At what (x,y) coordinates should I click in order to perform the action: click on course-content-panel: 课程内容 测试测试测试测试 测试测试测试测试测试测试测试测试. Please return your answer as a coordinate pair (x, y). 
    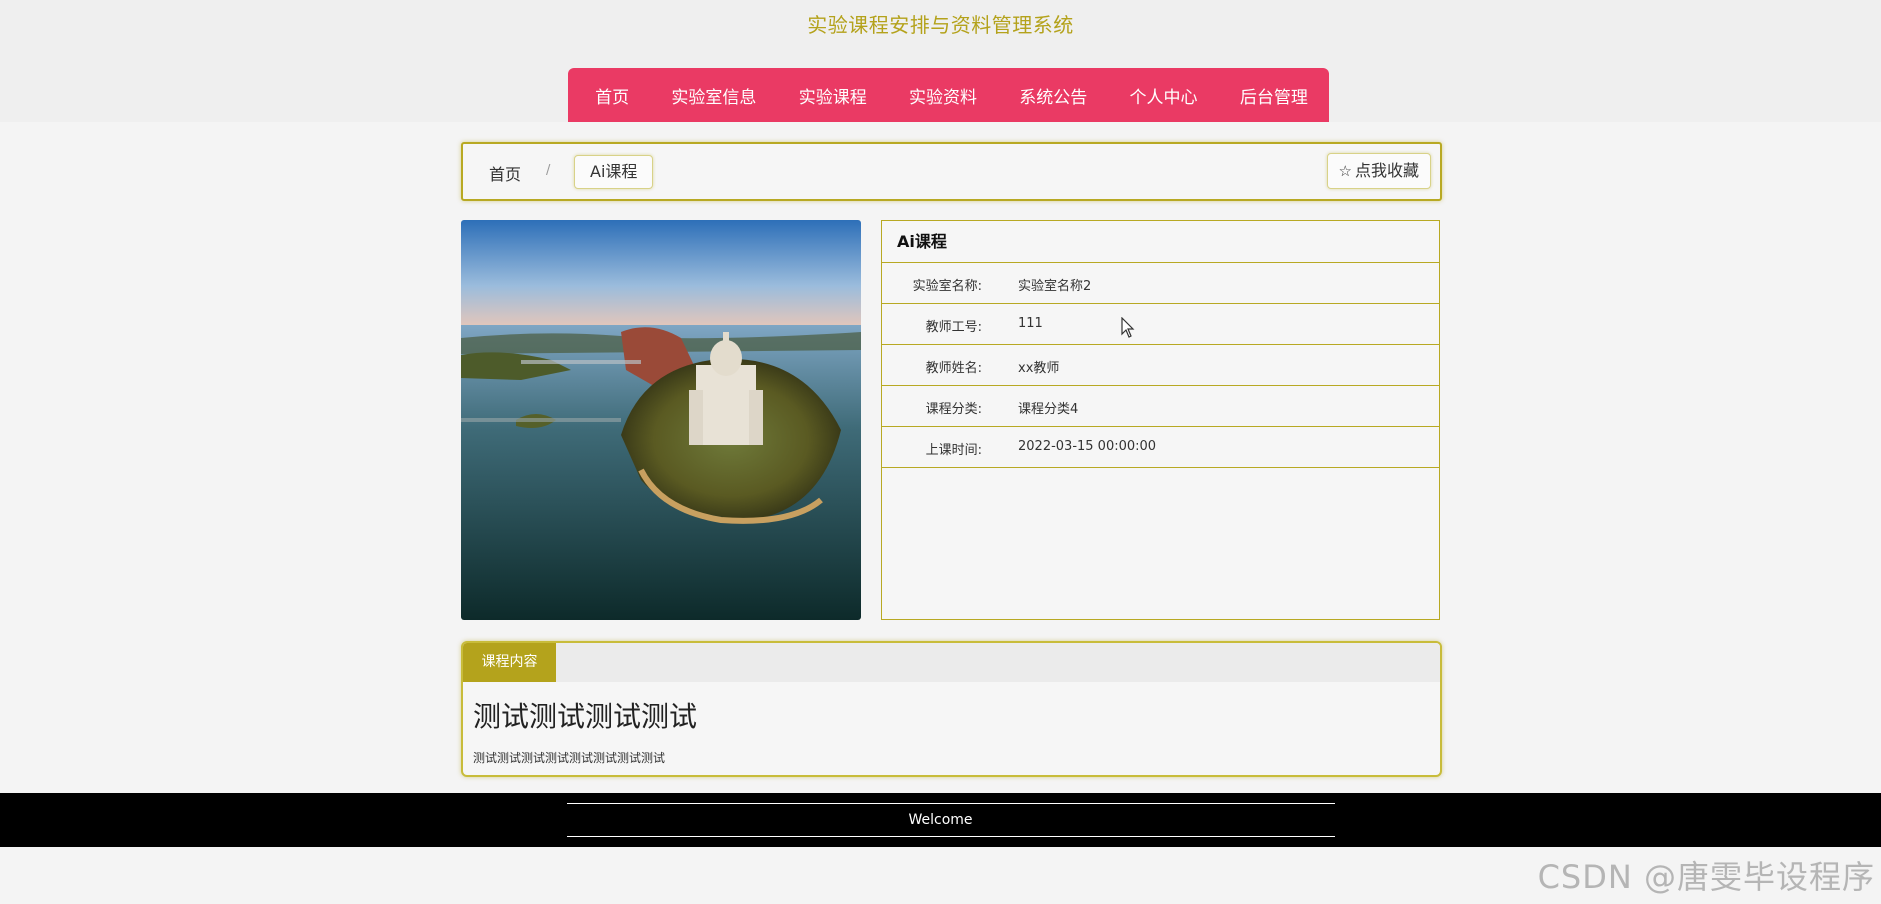
    Looking at the image, I should click on (951, 709).